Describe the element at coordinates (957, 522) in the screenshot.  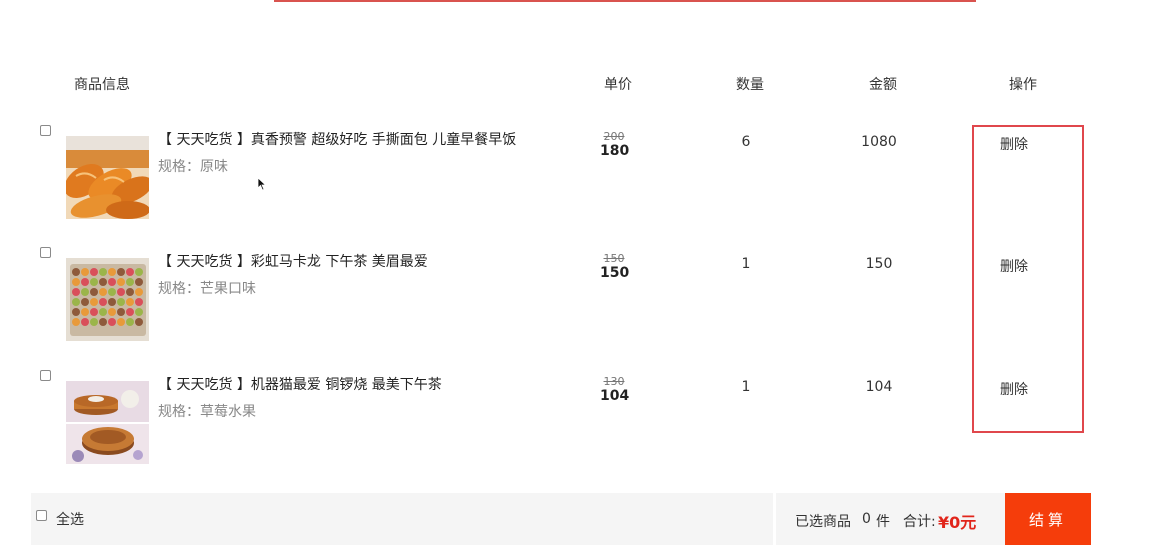
I see `total-value: ¥0元` at that location.